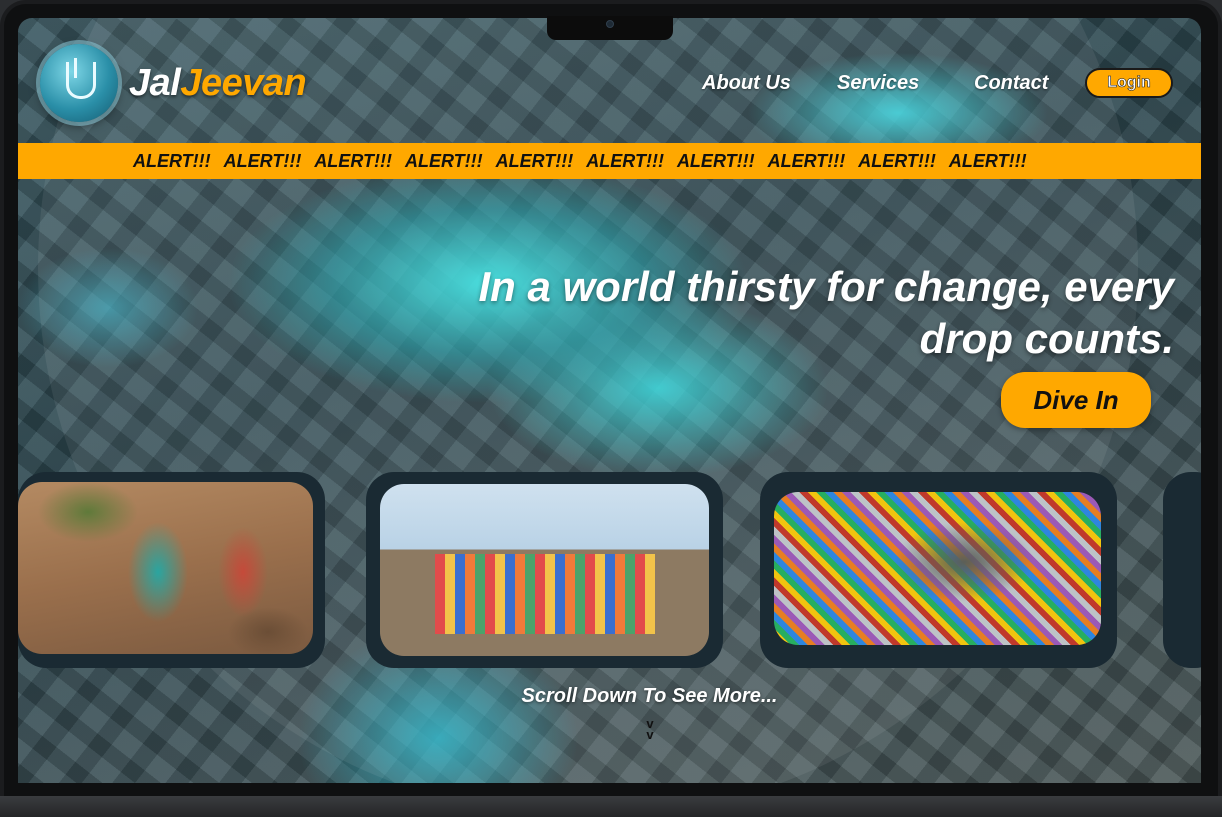  What do you see at coordinates (1129, 83) in the screenshot?
I see `login-button: Login` at bounding box center [1129, 83].